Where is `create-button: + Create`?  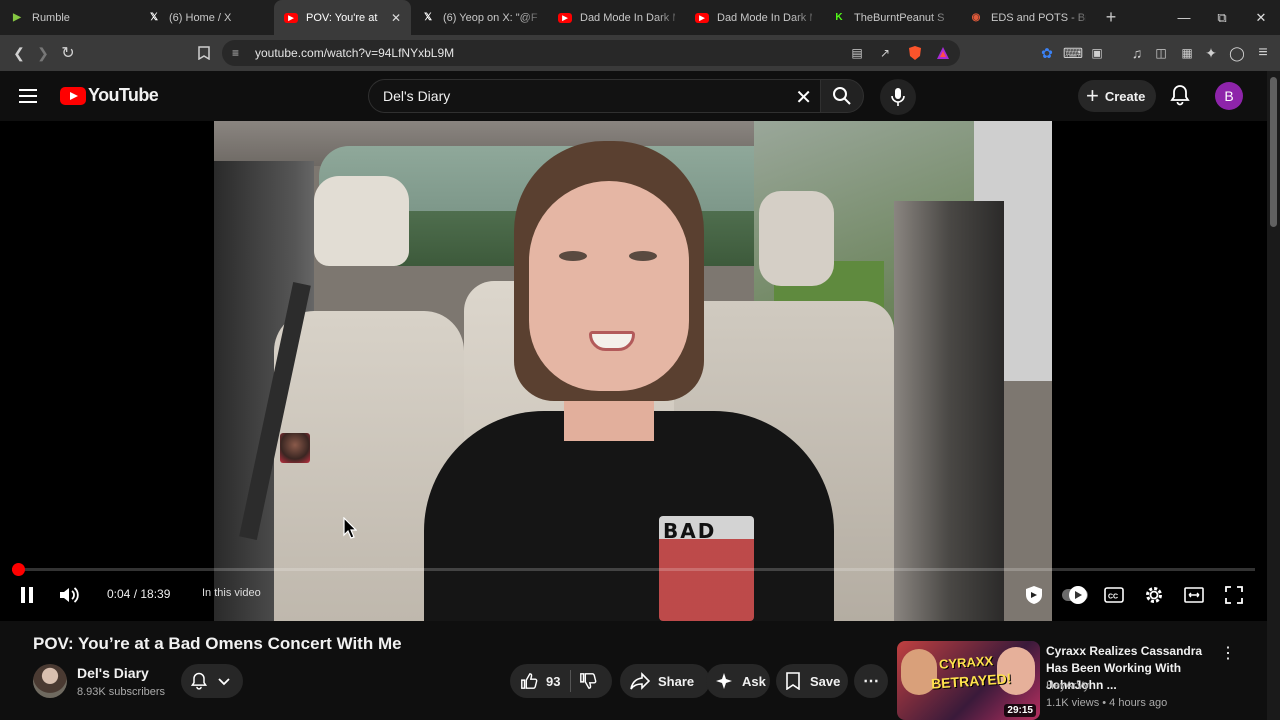 create-button: + Create is located at coordinates (1117, 96).